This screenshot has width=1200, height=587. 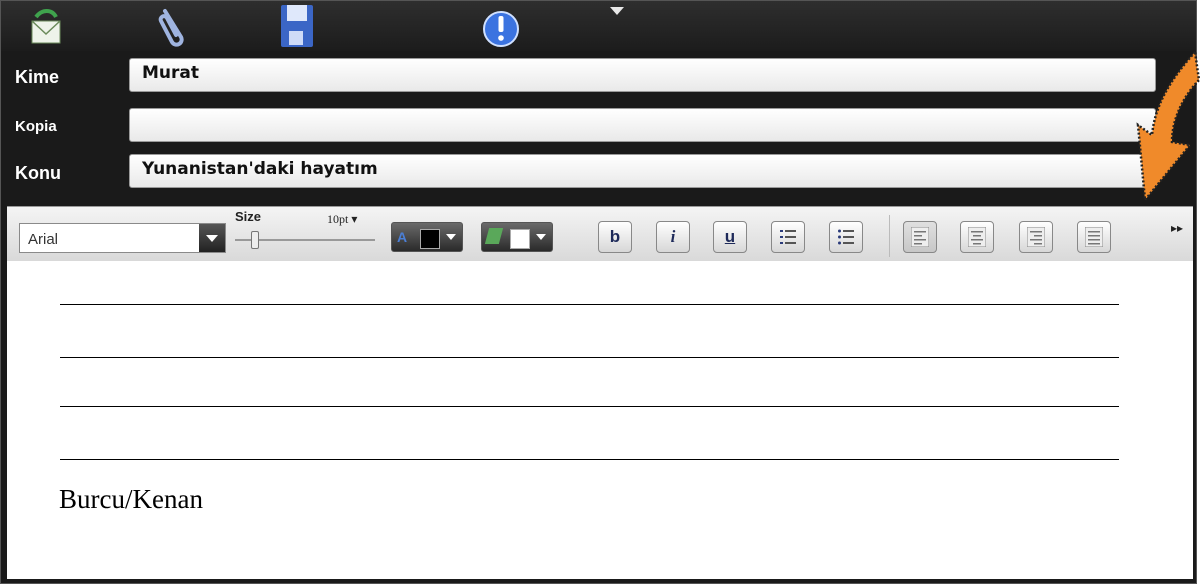 What do you see at coordinates (37, 77) in the screenshot?
I see `to-label: Kime` at bounding box center [37, 77].